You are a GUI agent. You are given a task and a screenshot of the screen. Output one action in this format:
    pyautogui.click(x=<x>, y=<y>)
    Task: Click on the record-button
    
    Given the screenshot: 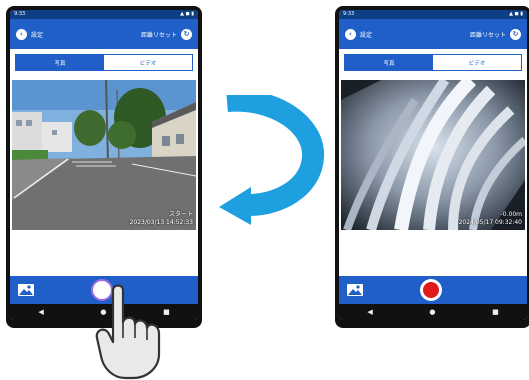 What is the action you would take?
    pyautogui.click(x=431, y=290)
    